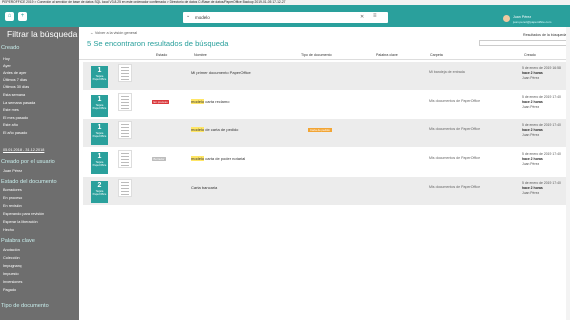  I want to click on column-header: Creado, so click(530, 55).